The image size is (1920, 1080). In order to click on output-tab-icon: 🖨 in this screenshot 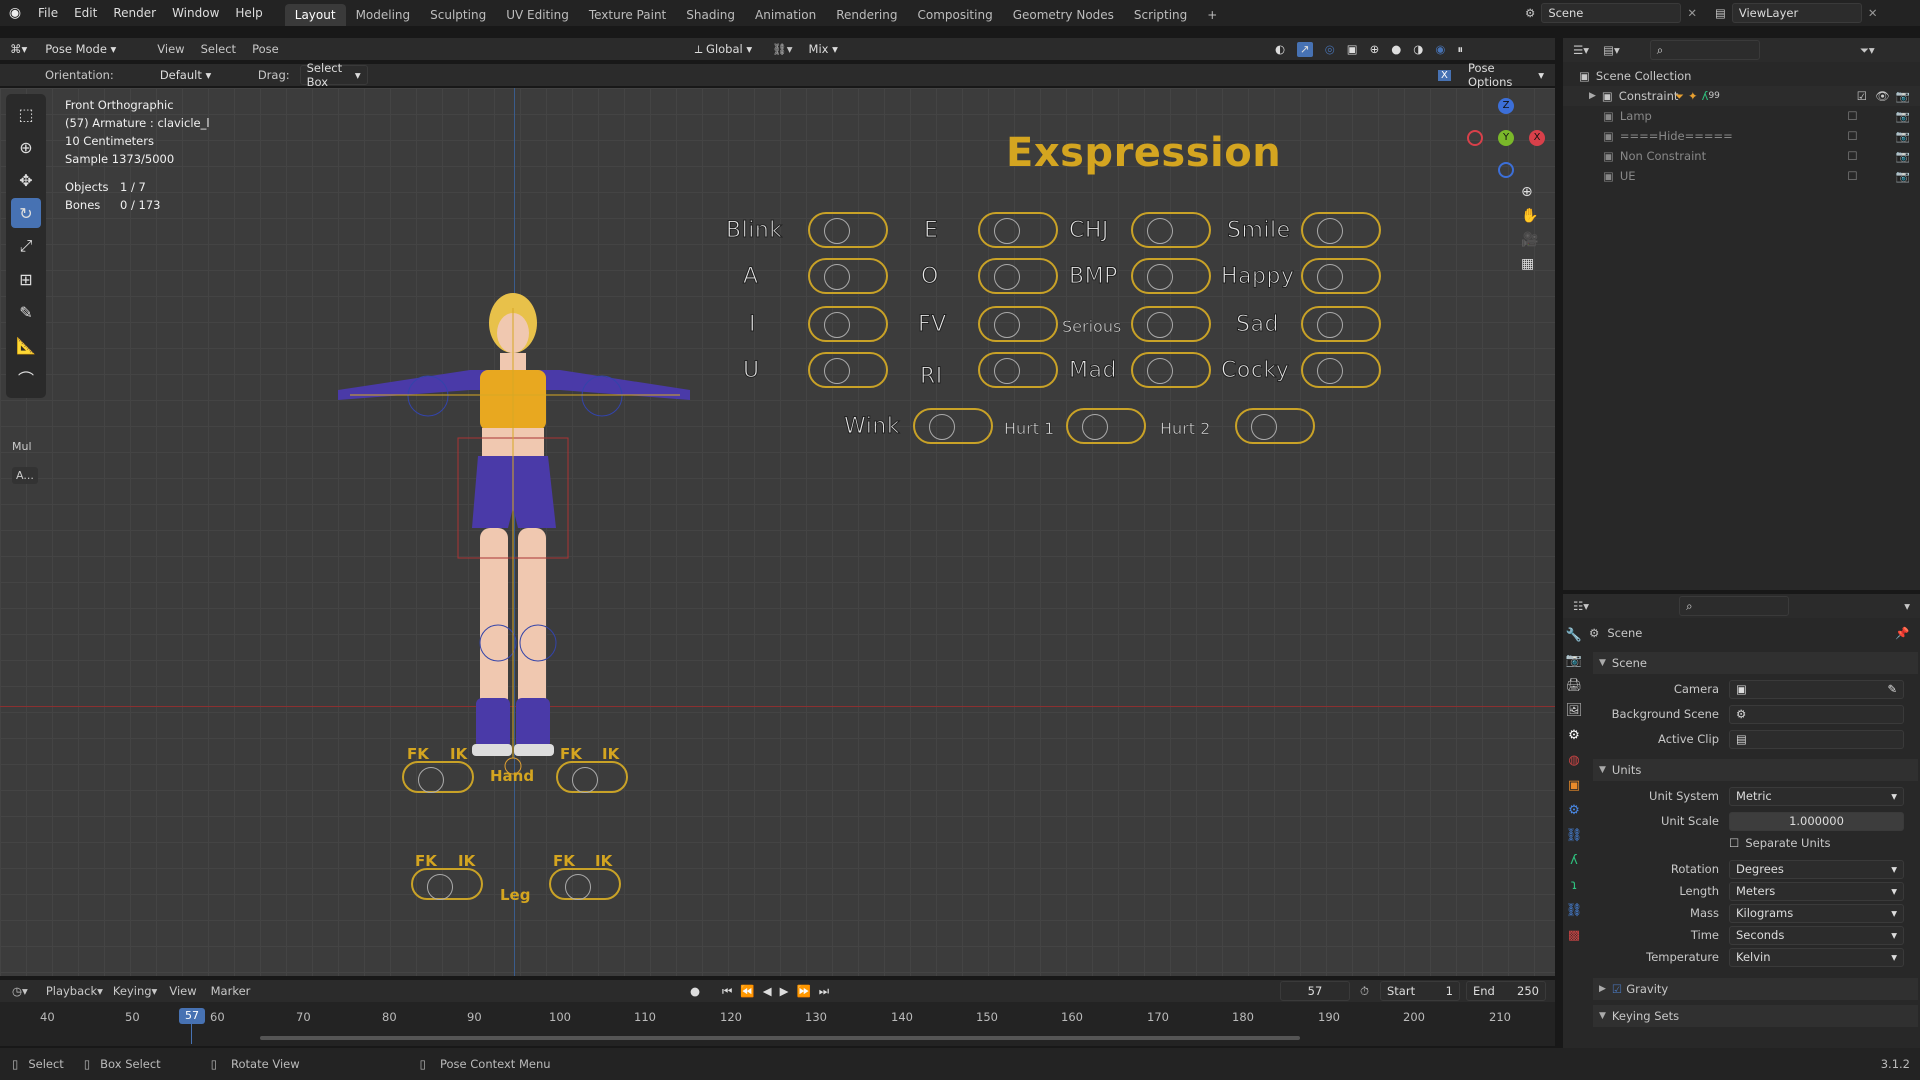, I will do `click(1574, 685)`.